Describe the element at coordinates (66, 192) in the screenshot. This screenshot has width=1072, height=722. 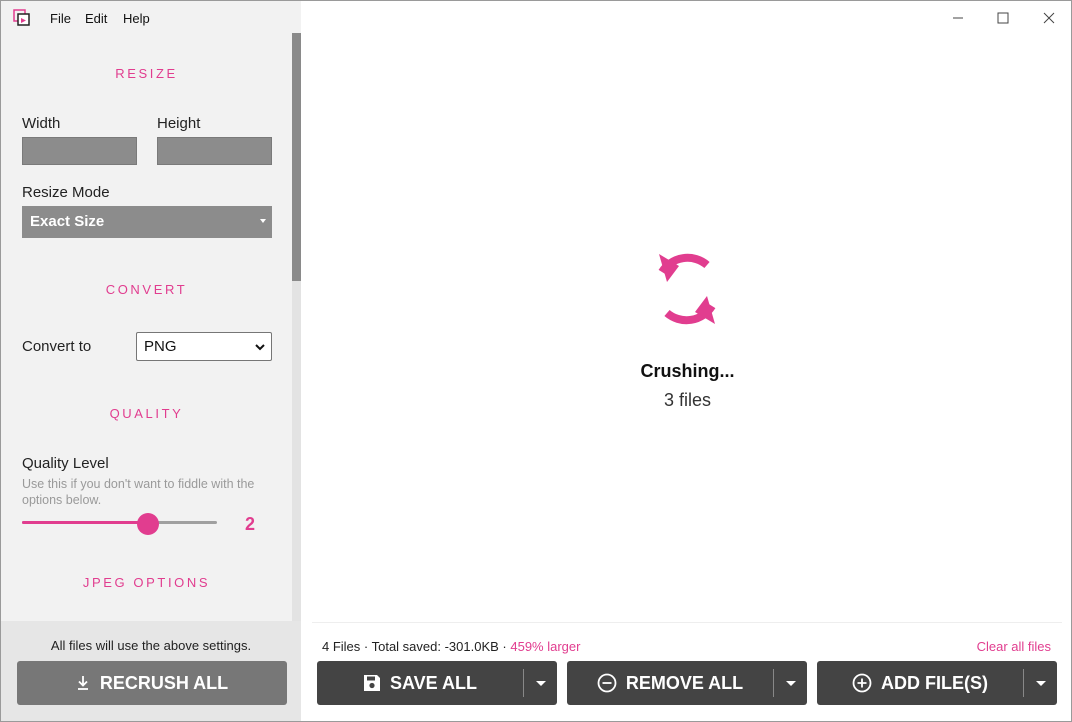
I see `resize-mode-label: Resize Mode` at that location.